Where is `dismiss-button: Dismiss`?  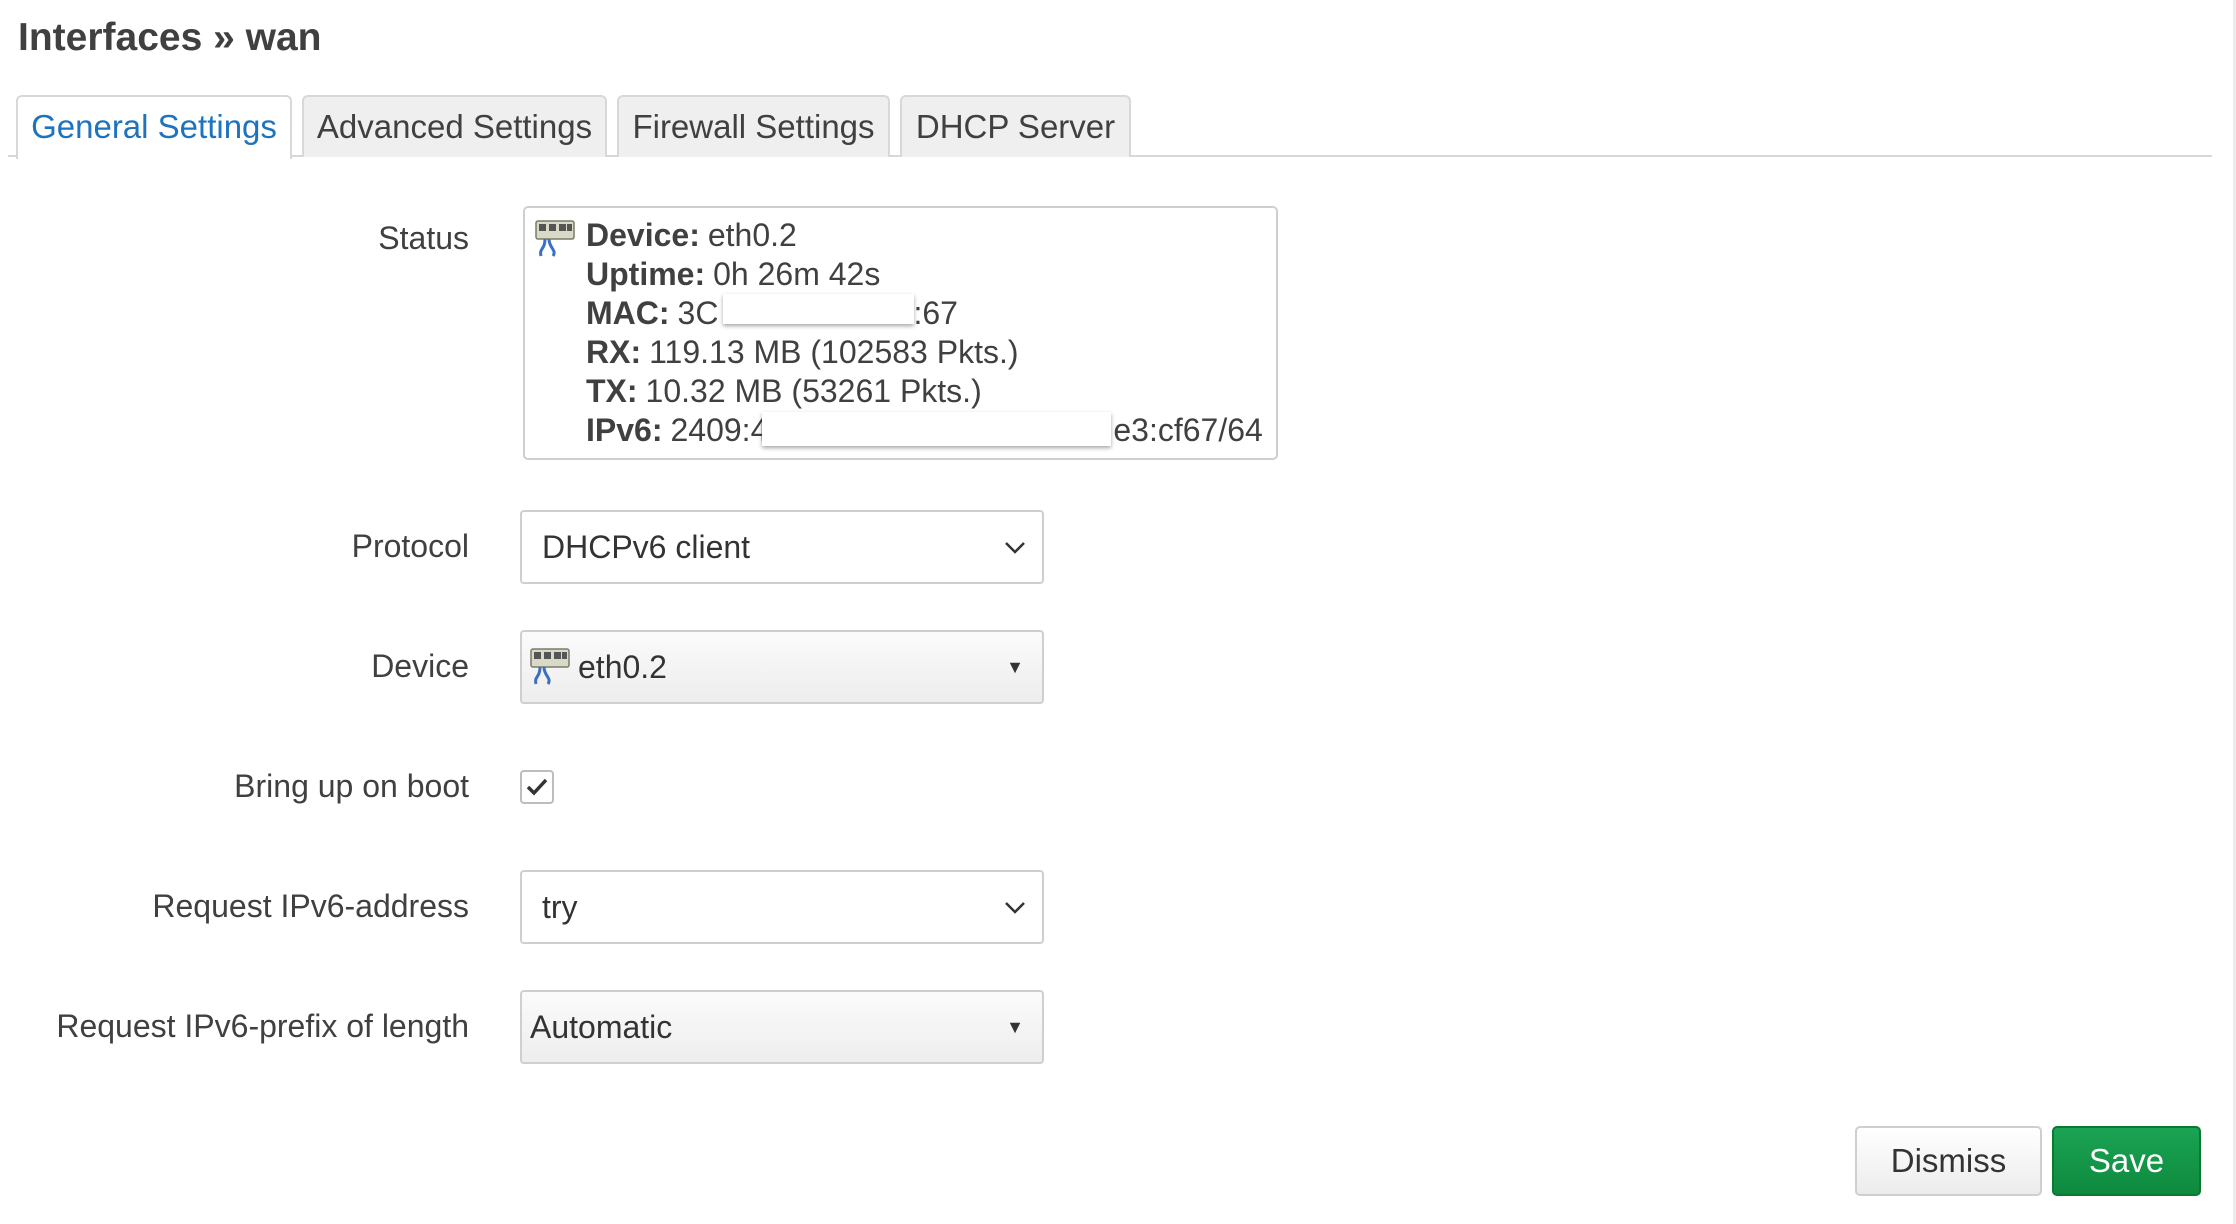
dismiss-button: Dismiss is located at coordinates (1948, 1161).